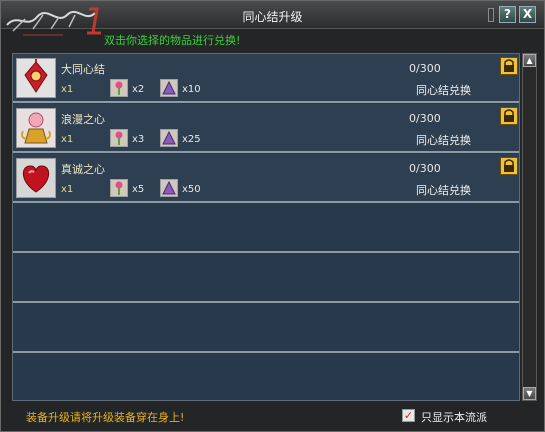 The image size is (545, 432). I want to click on material-a-qty: x2, so click(138, 89).